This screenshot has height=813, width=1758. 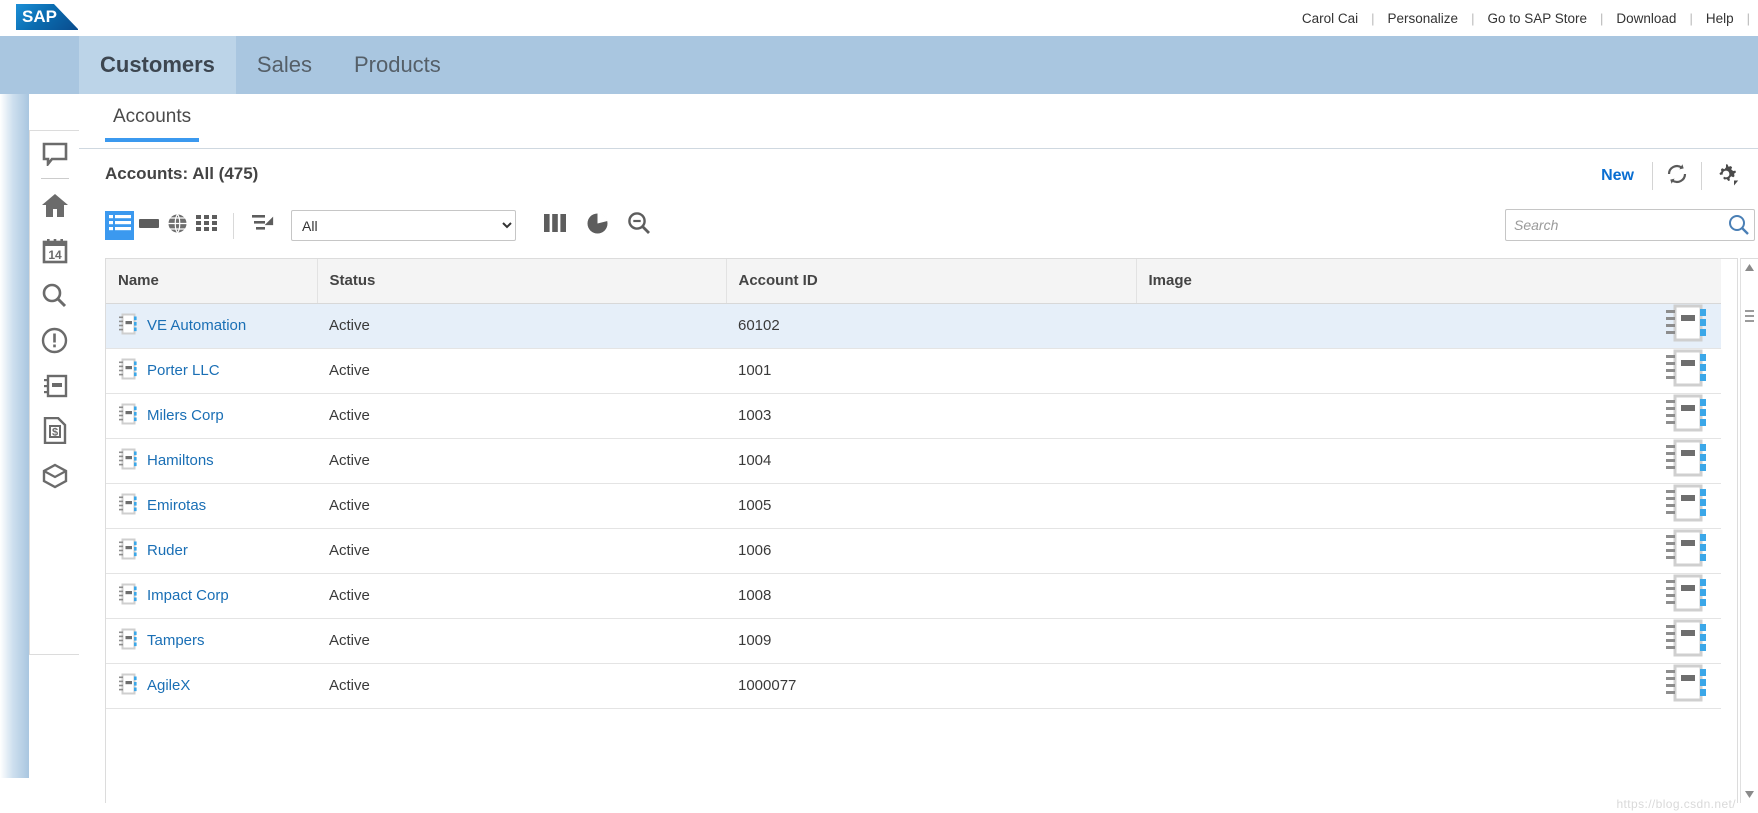 What do you see at coordinates (397, 65) in the screenshot?
I see `module-tab-products: Products` at bounding box center [397, 65].